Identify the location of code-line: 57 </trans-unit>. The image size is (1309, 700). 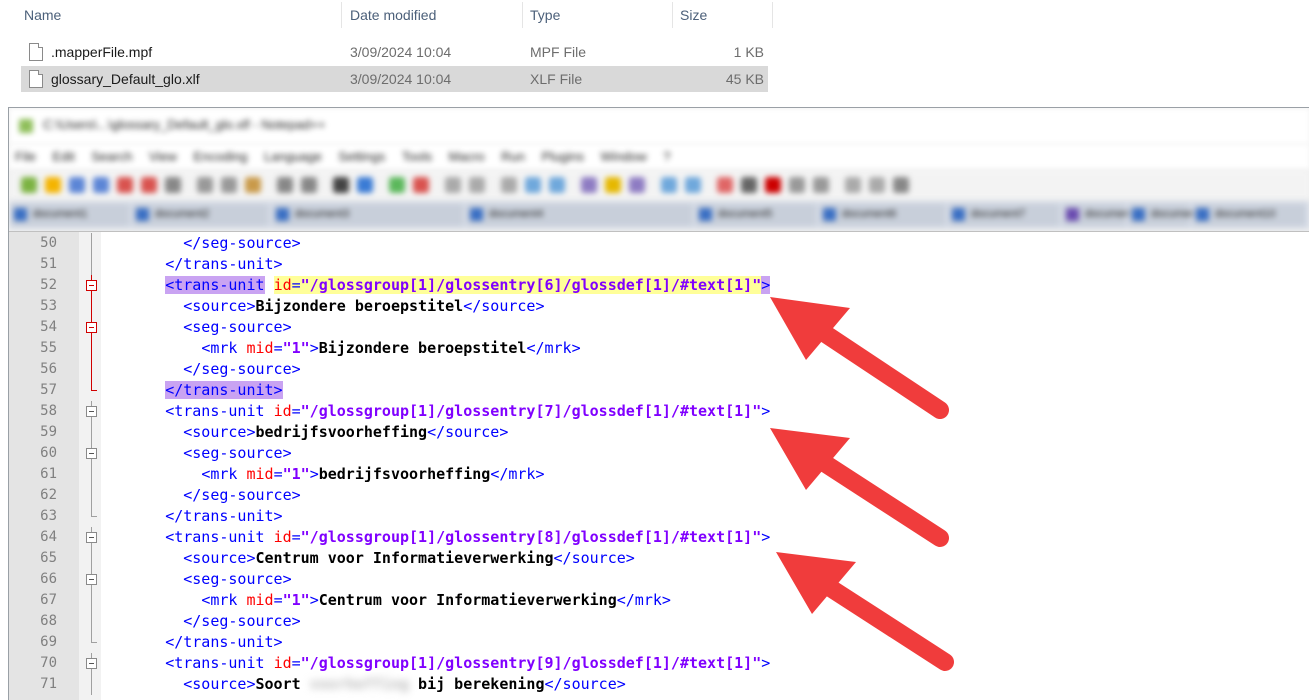
(674, 390).